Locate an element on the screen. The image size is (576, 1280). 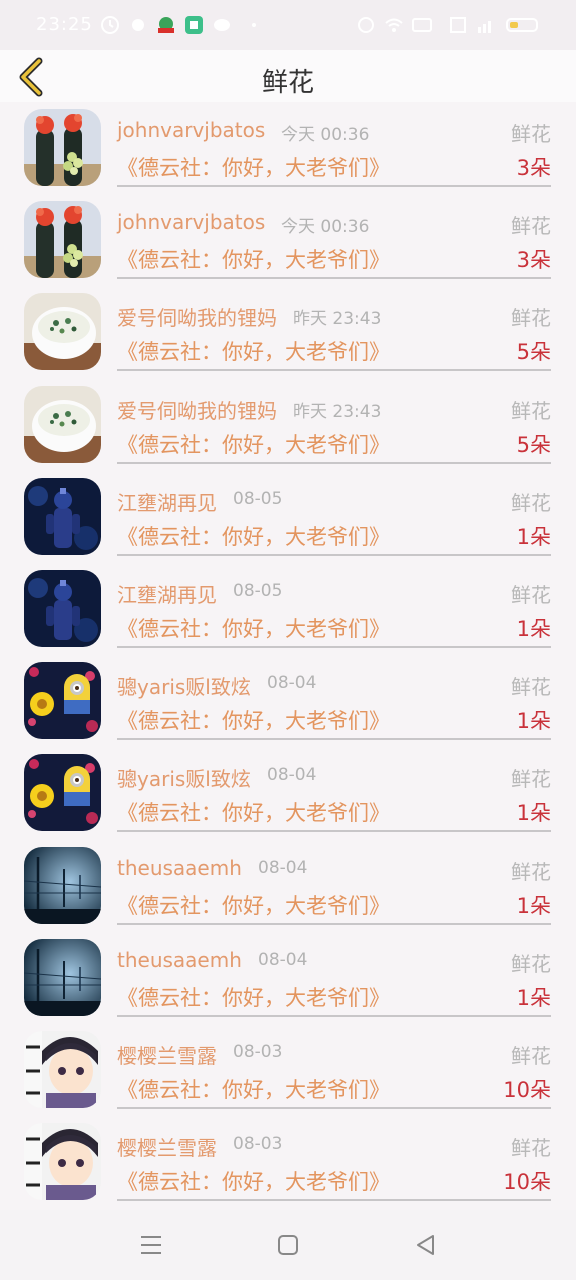
gift-time: 08-05 is located at coordinates (258, 590).